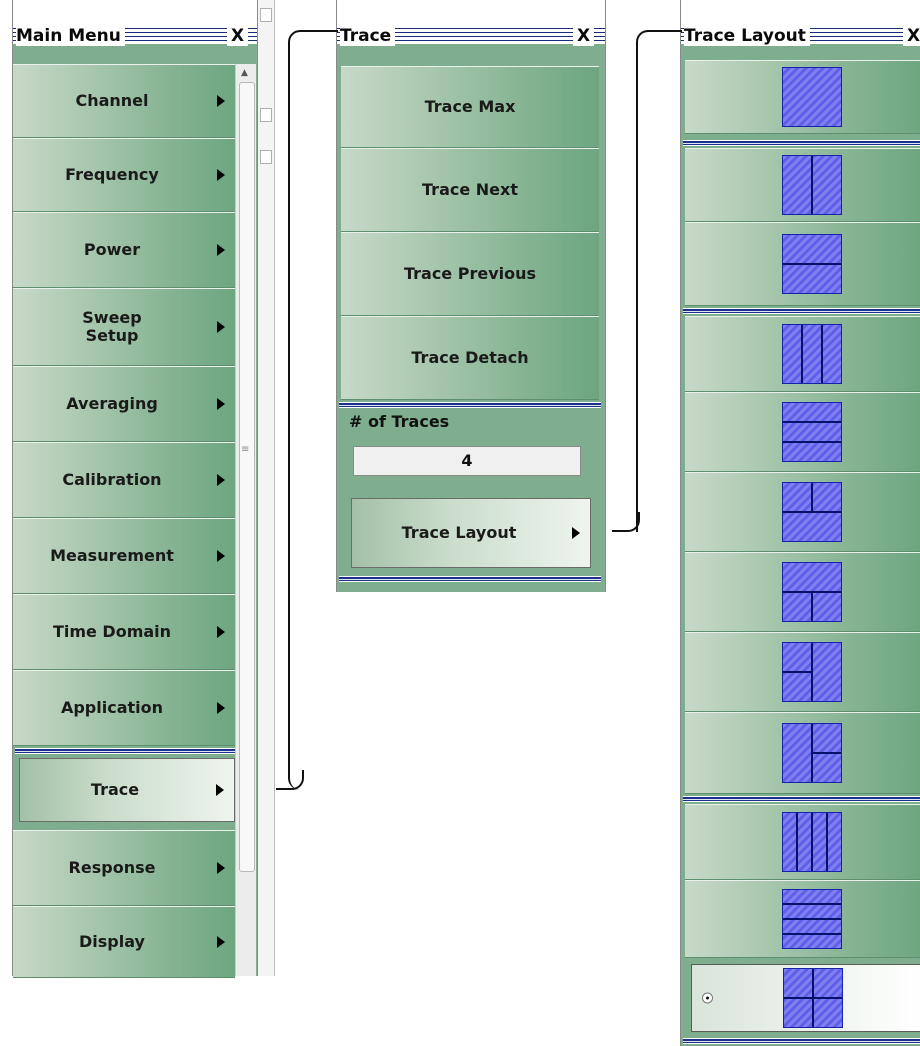  What do you see at coordinates (124, 556) in the screenshot?
I see `menu-item-measurement: Measurement` at bounding box center [124, 556].